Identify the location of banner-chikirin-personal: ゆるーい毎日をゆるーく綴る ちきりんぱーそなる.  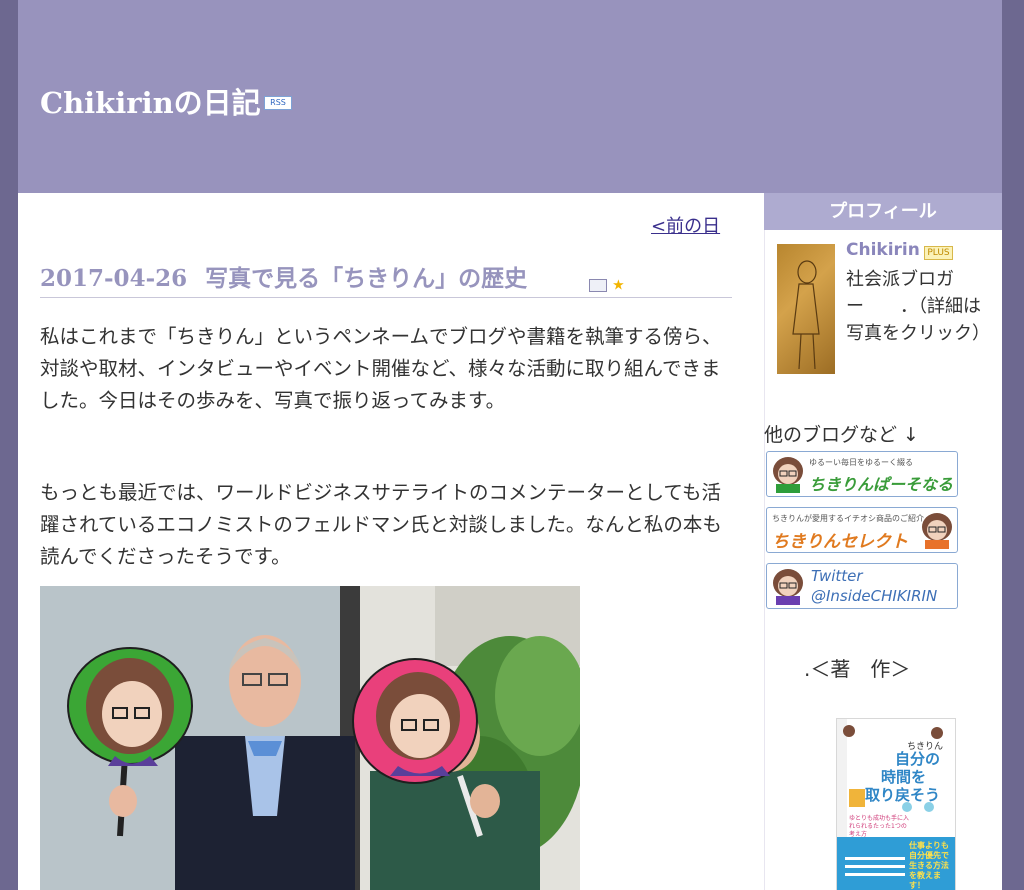
(862, 474).